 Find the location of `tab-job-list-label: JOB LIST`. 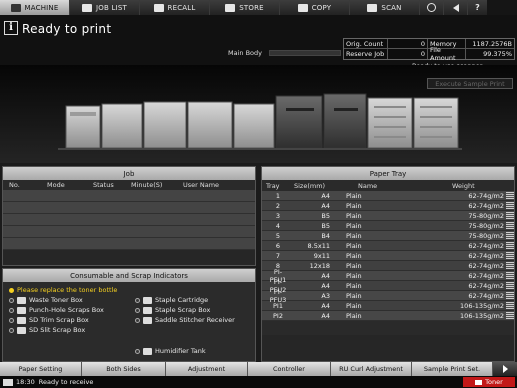

tab-job-list-label: JOB LIST is located at coordinates (111, 7).